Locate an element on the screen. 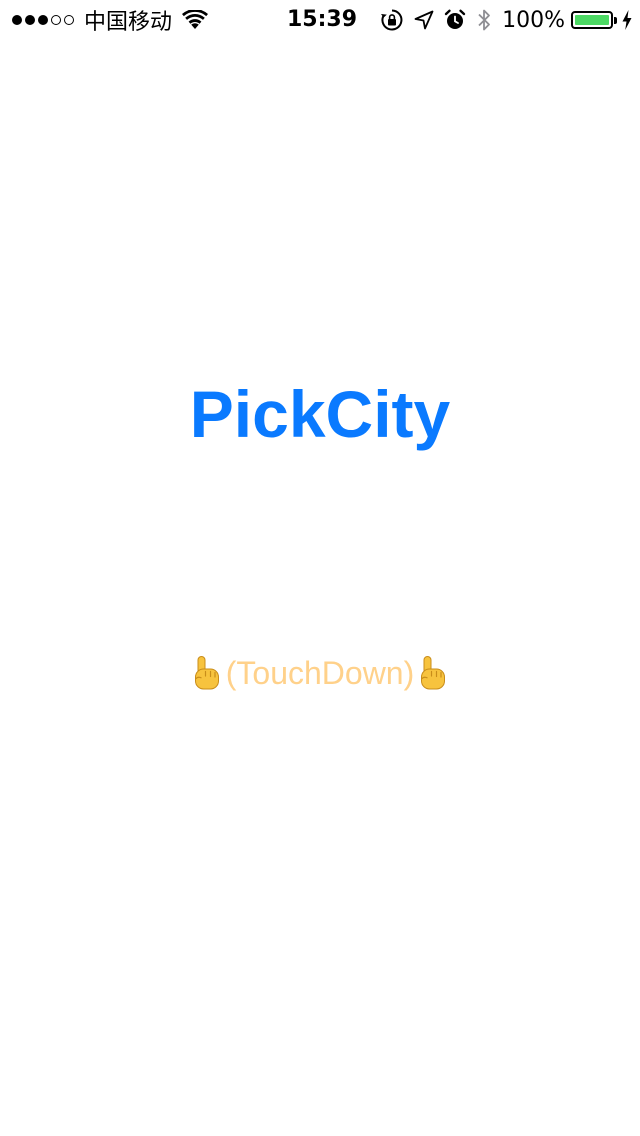  bluetooth-icon is located at coordinates (484, 20).